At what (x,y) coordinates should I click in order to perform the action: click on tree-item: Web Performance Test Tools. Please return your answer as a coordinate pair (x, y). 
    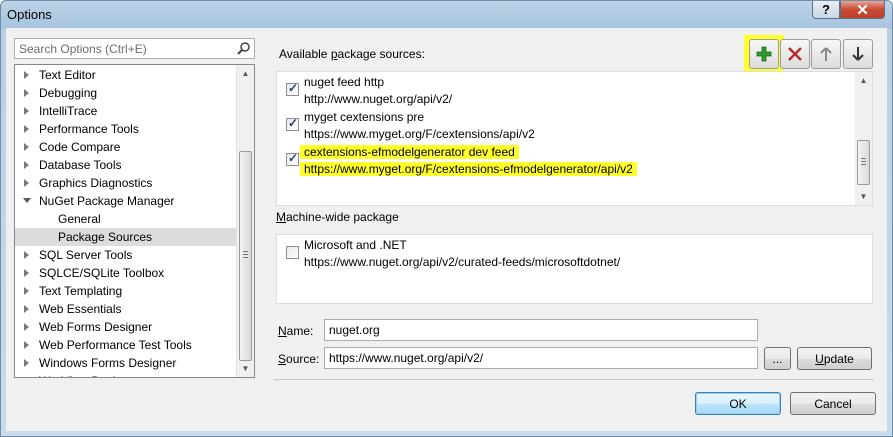
    Looking at the image, I should click on (126, 345).